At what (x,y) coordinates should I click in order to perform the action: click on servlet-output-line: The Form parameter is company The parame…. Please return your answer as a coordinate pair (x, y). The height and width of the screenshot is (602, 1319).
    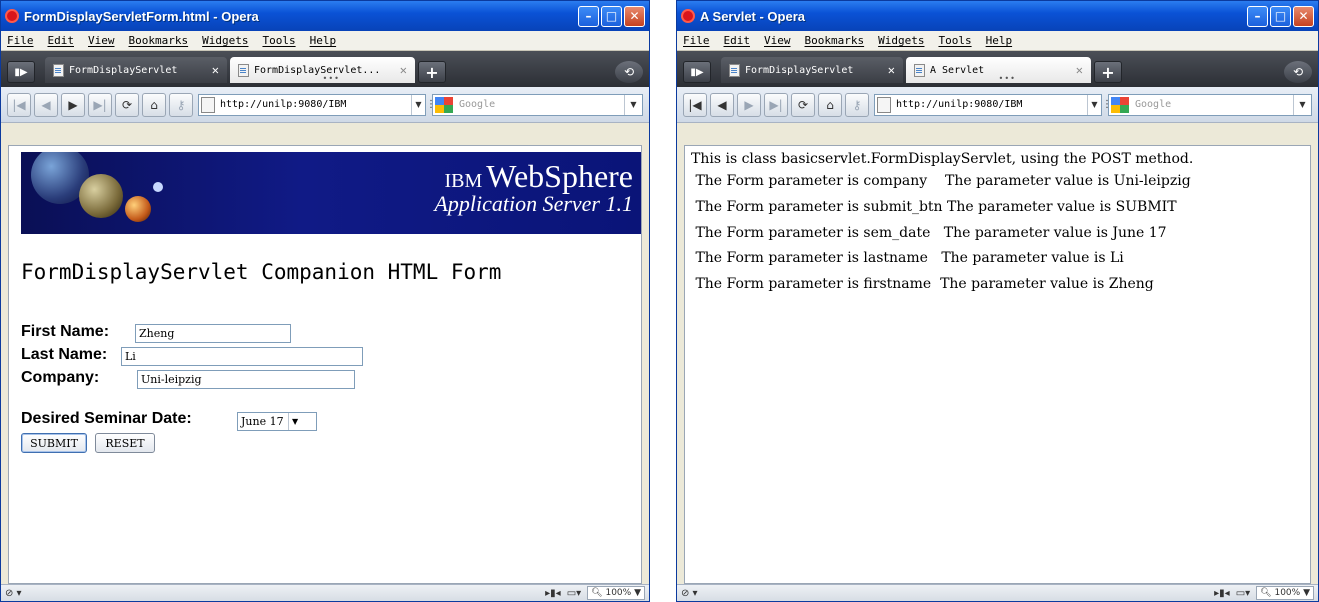
    Looking at the image, I should click on (941, 181).